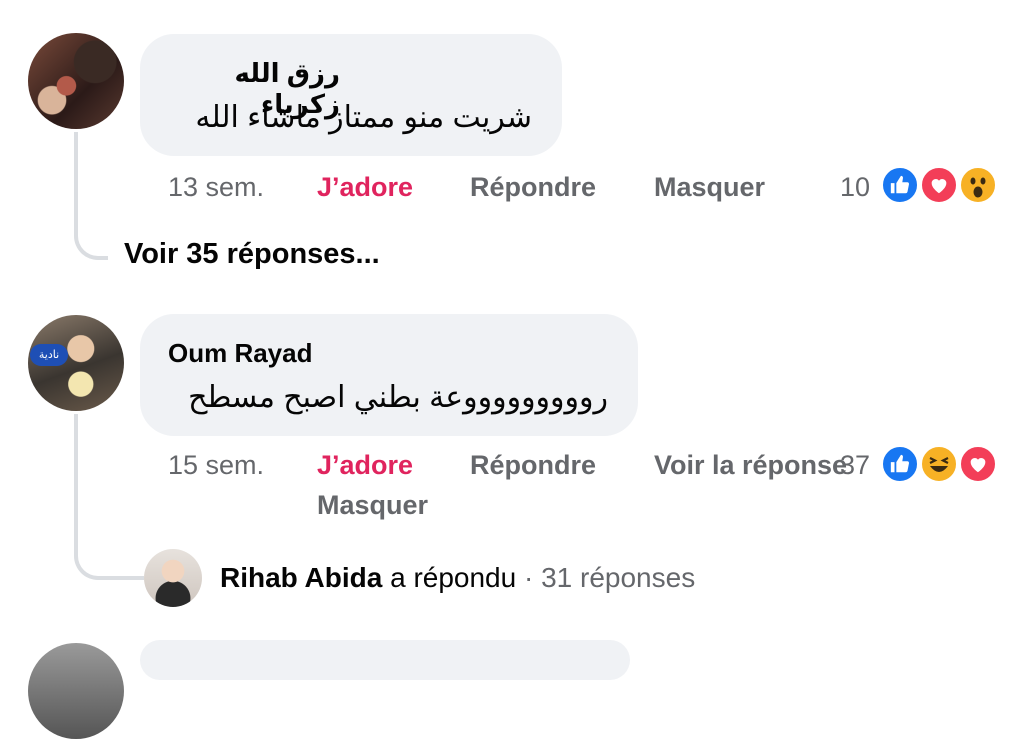 This screenshot has height=739, width=1024. What do you see at coordinates (216, 187) in the screenshot?
I see `comment-timestamp: 13 sem.` at bounding box center [216, 187].